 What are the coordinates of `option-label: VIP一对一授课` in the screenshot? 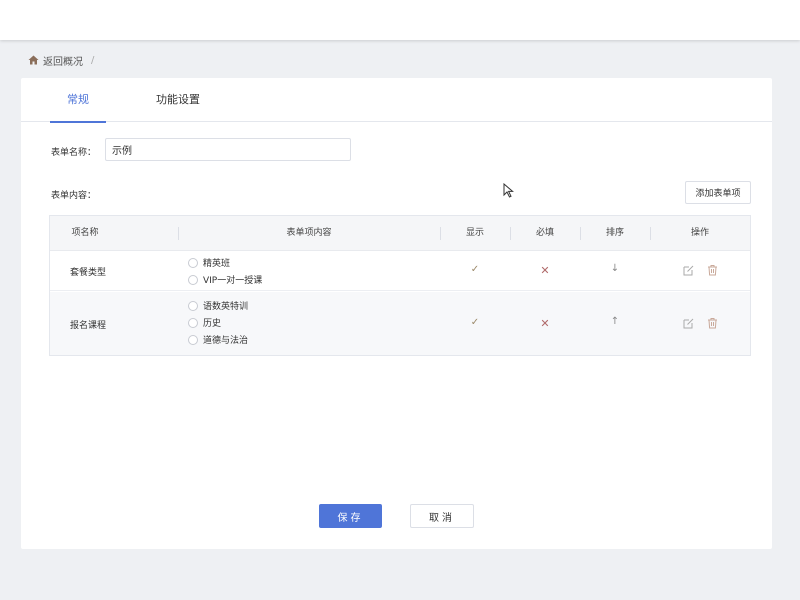 It's located at (233, 281).